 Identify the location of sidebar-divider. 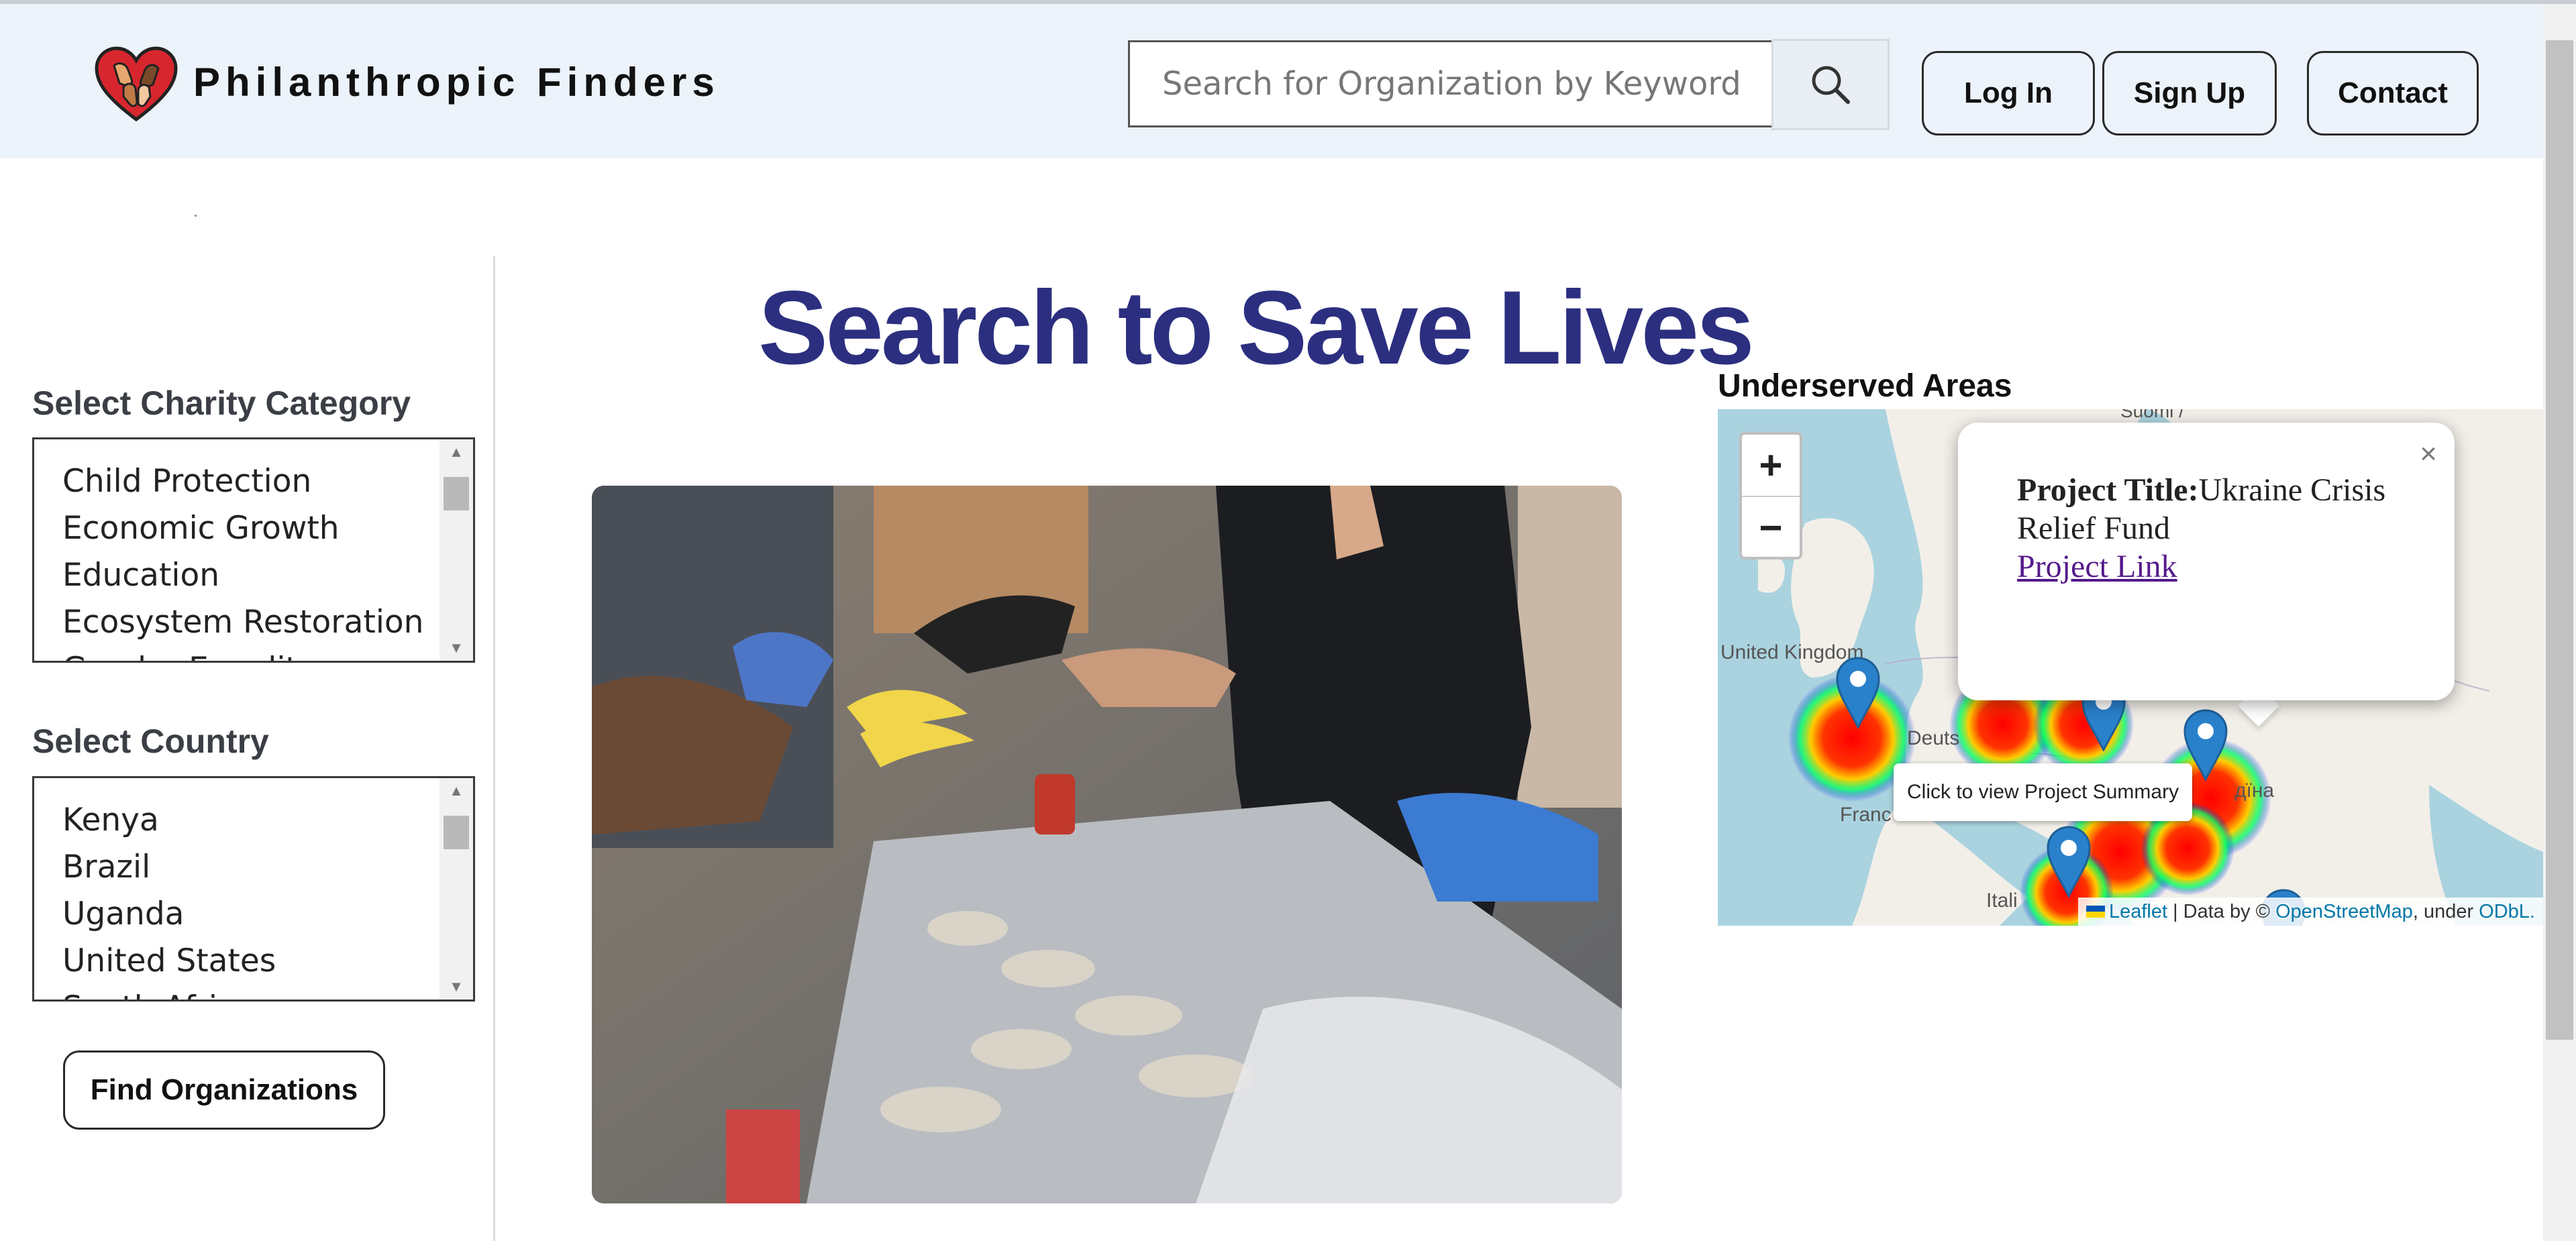
(494, 748).